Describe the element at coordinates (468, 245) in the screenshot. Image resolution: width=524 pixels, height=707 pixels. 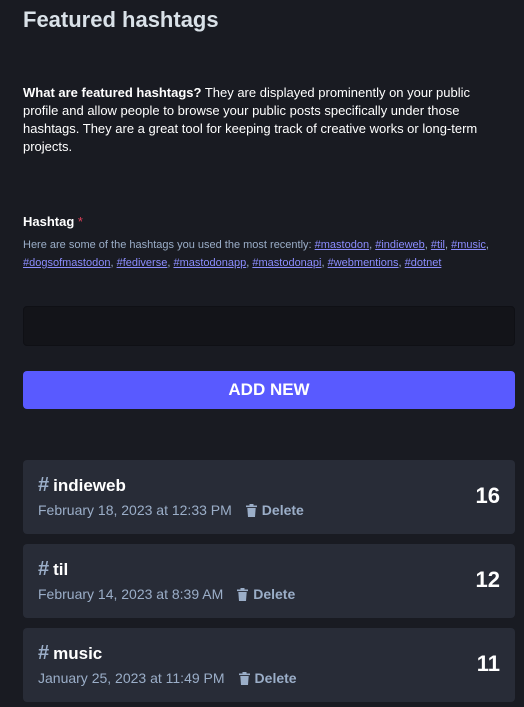
I see `suggested-hashtag-link: #music` at that location.